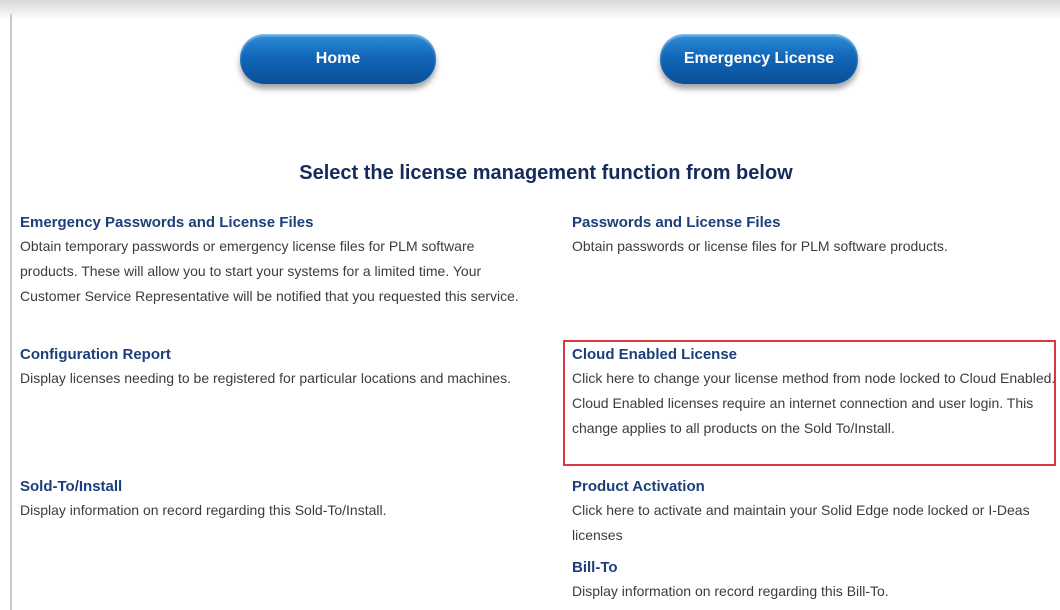 The image size is (1060, 610). What do you see at coordinates (270, 223) in the screenshot?
I see `emergency-passwords-link: Emergency Passwords and License Files` at bounding box center [270, 223].